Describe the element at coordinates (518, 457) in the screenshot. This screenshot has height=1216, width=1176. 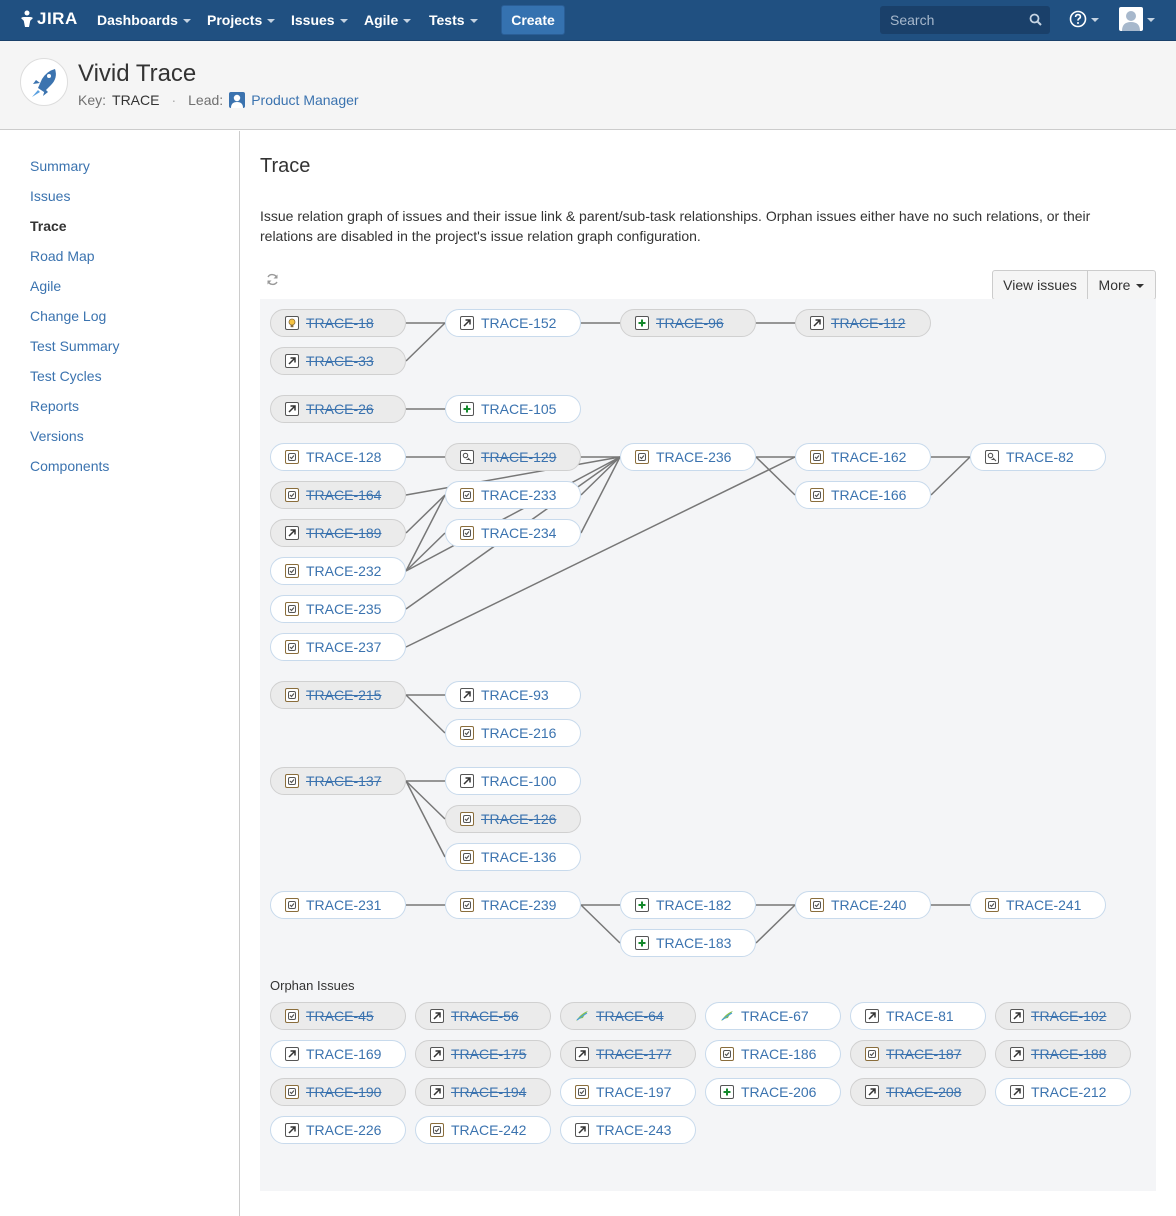
I see `issue-key-link: TRACE-129` at that location.